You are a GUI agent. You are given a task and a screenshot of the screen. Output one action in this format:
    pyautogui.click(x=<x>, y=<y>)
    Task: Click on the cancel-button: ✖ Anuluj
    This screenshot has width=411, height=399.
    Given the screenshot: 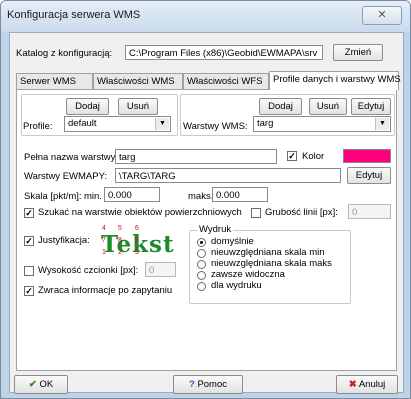 What is the action you would take?
    pyautogui.click(x=367, y=384)
    